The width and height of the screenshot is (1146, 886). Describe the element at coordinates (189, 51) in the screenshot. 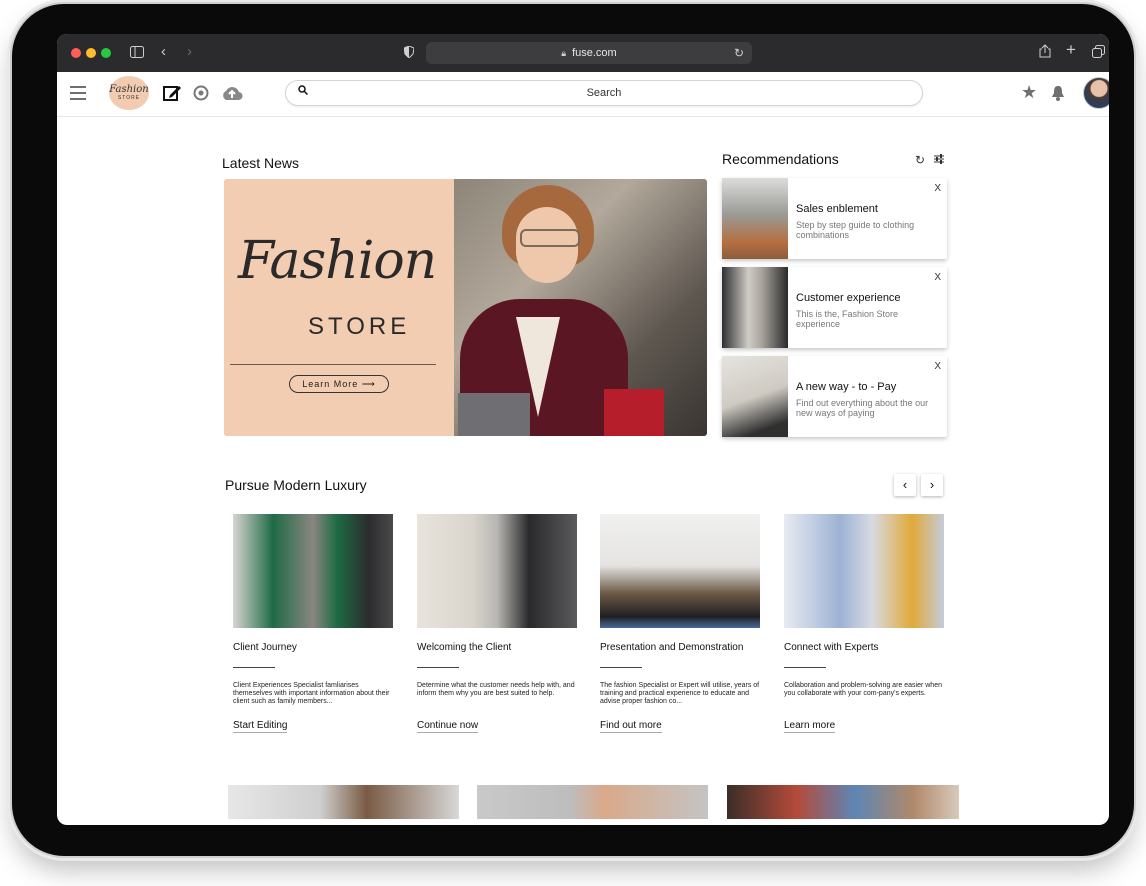

I see `forward-icon: ›` at that location.